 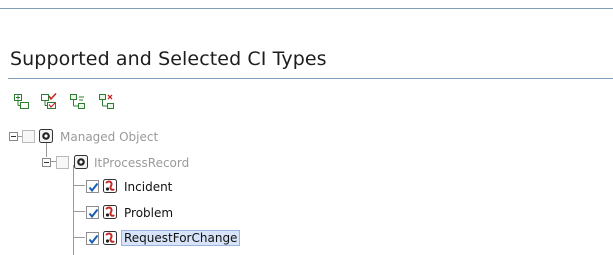 I want to click on tree-node-requestforchange: RequestForChange, so click(x=150, y=239).